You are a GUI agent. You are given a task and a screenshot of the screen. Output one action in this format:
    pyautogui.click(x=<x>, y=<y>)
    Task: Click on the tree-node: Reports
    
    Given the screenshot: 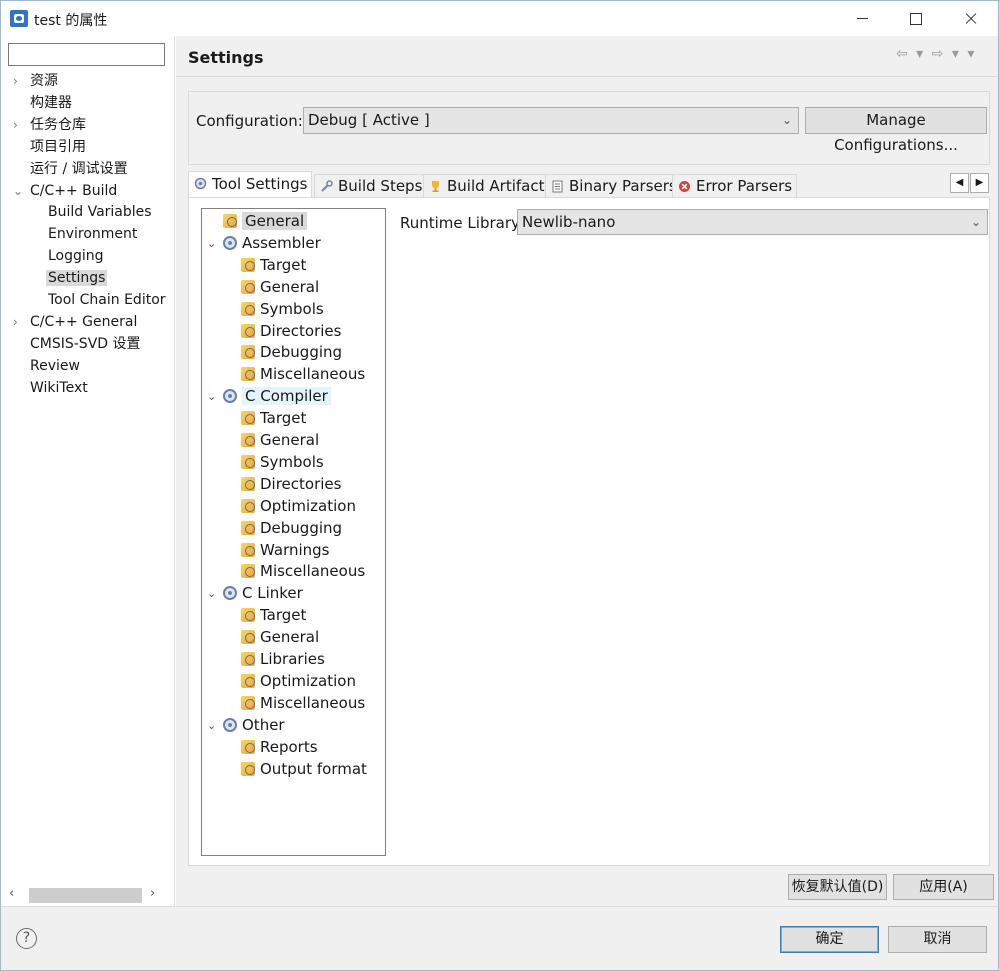 What is the action you would take?
    pyautogui.click(x=279, y=747)
    